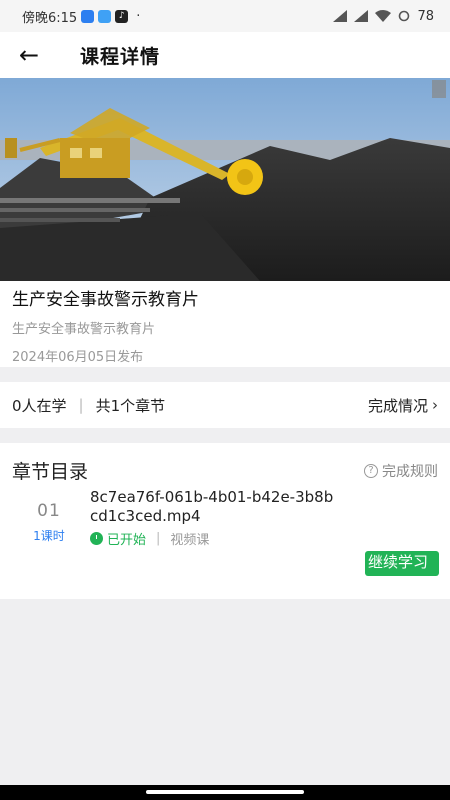 This screenshot has width=450, height=800. What do you see at coordinates (50, 472) in the screenshot?
I see `chapter-list-heading: 章节目录` at bounding box center [50, 472].